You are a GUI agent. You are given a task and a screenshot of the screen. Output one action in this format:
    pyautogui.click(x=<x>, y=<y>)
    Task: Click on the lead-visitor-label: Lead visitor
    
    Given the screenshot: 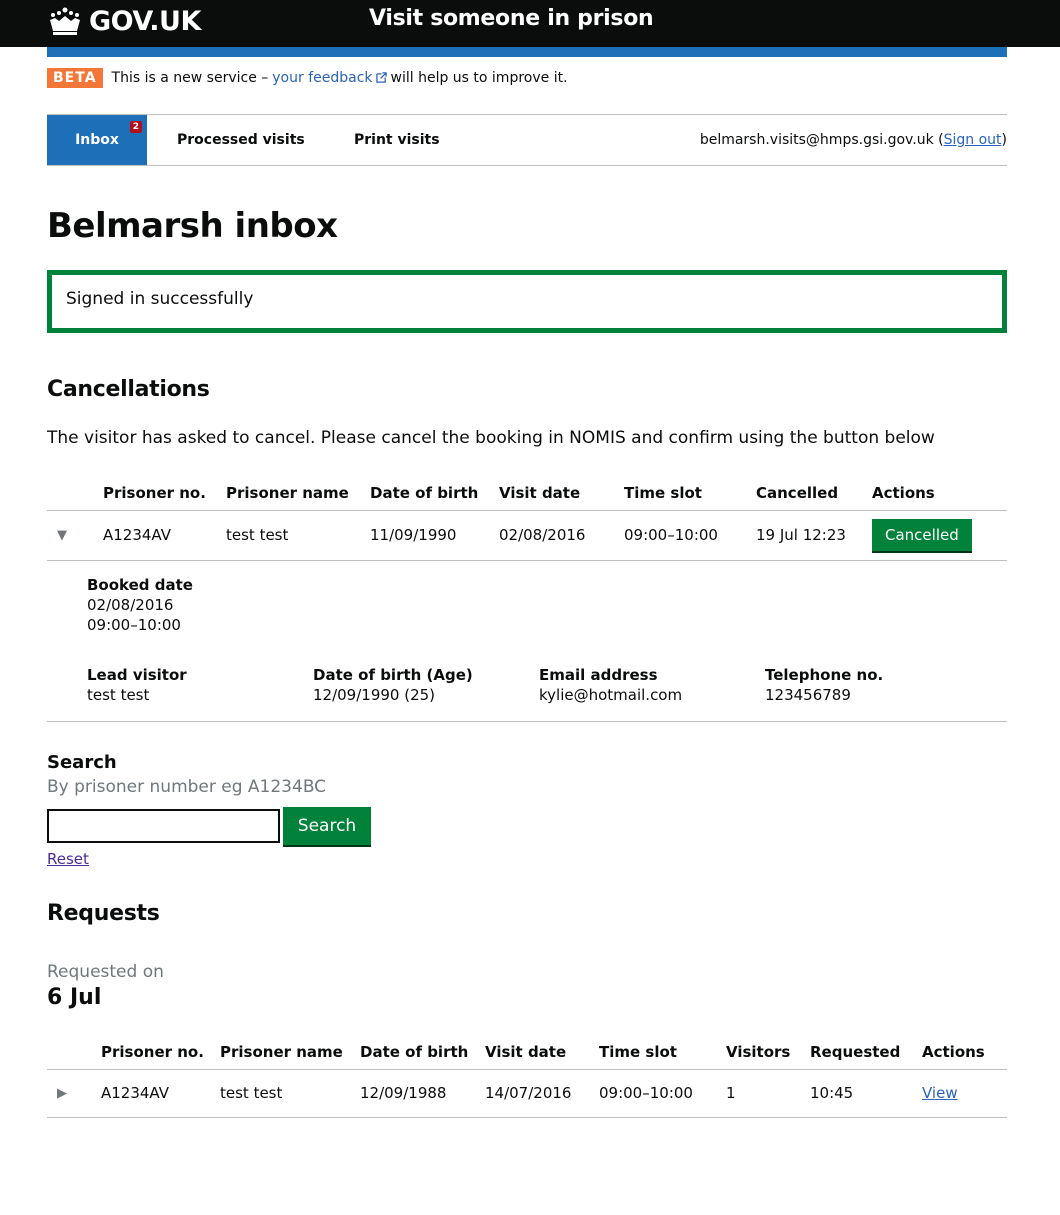 What is the action you would take?
    pyautogui.click(x=137, y=675)
    